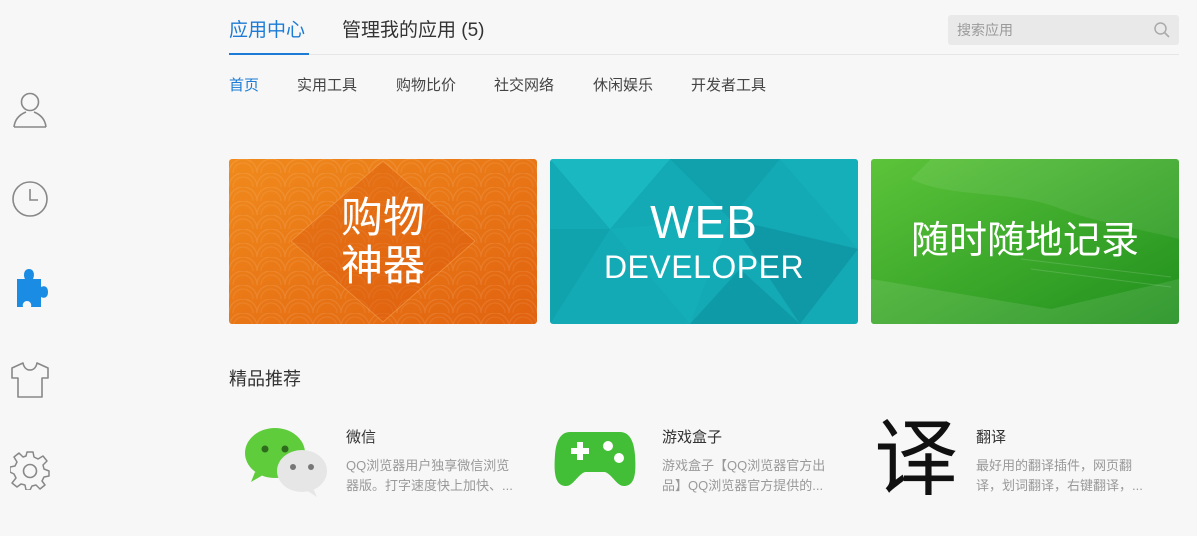 The height and width of the screenshot is (536, 1197). I want to click on banner-shopping: 购物 神器, so click(383, 241).